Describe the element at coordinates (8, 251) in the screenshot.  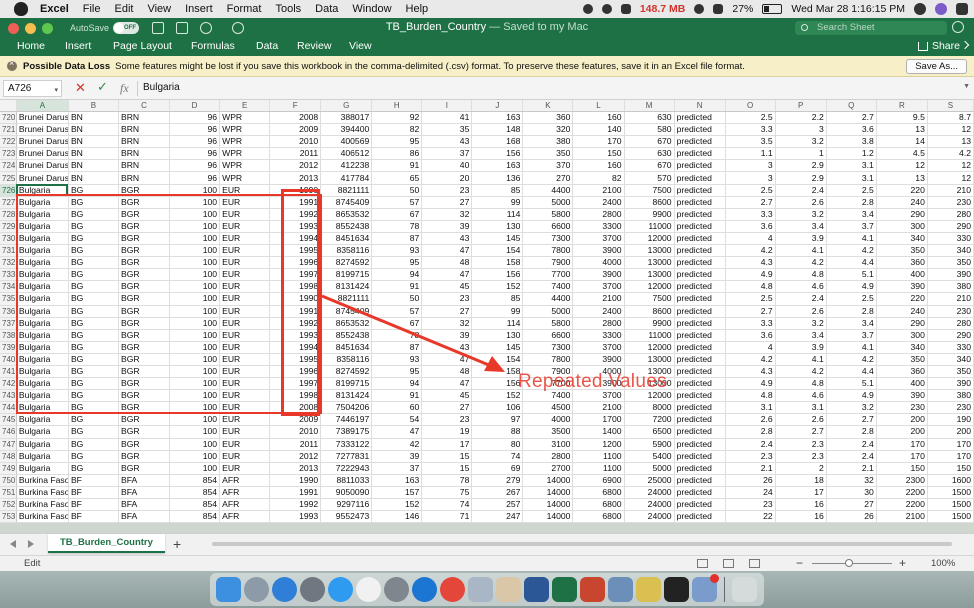
I see `row-header: 731` at that location.